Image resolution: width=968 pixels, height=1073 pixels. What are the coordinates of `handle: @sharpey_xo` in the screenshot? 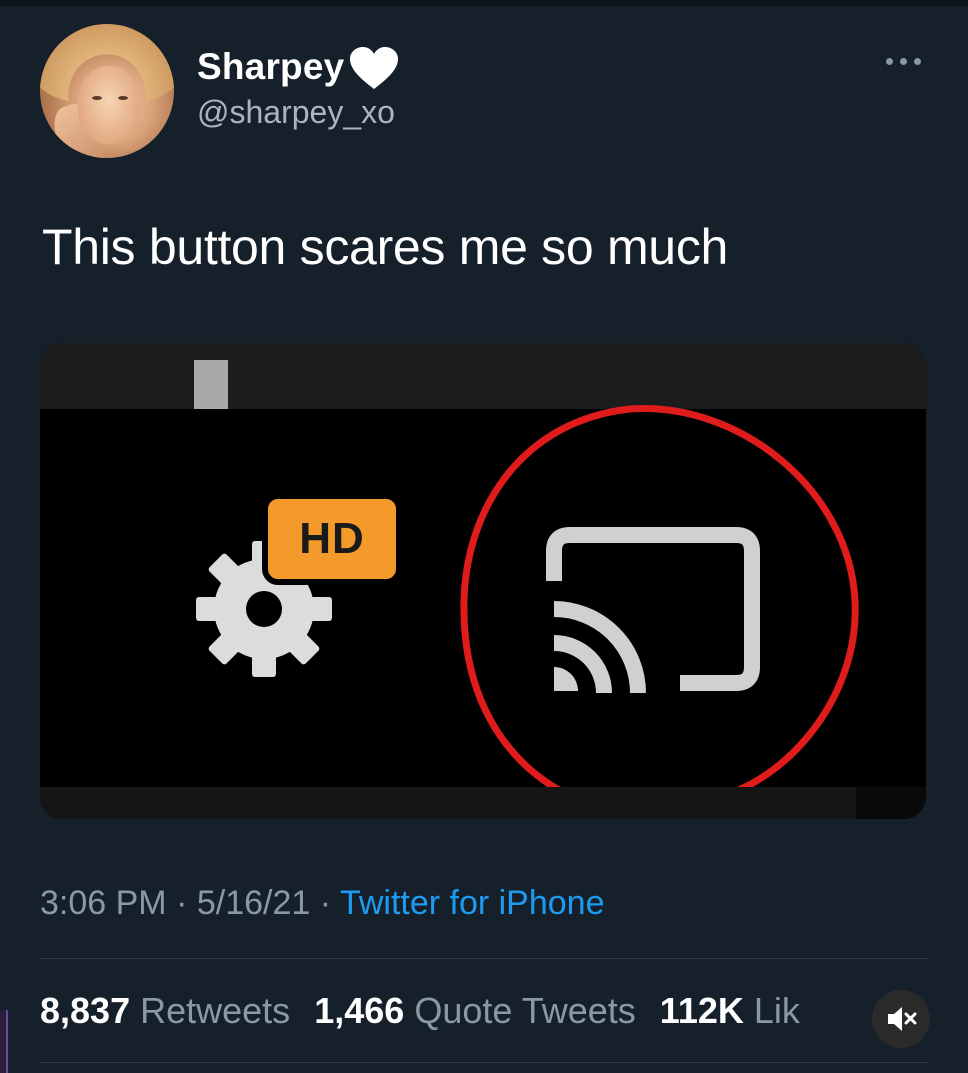 It's located at (296, 112).